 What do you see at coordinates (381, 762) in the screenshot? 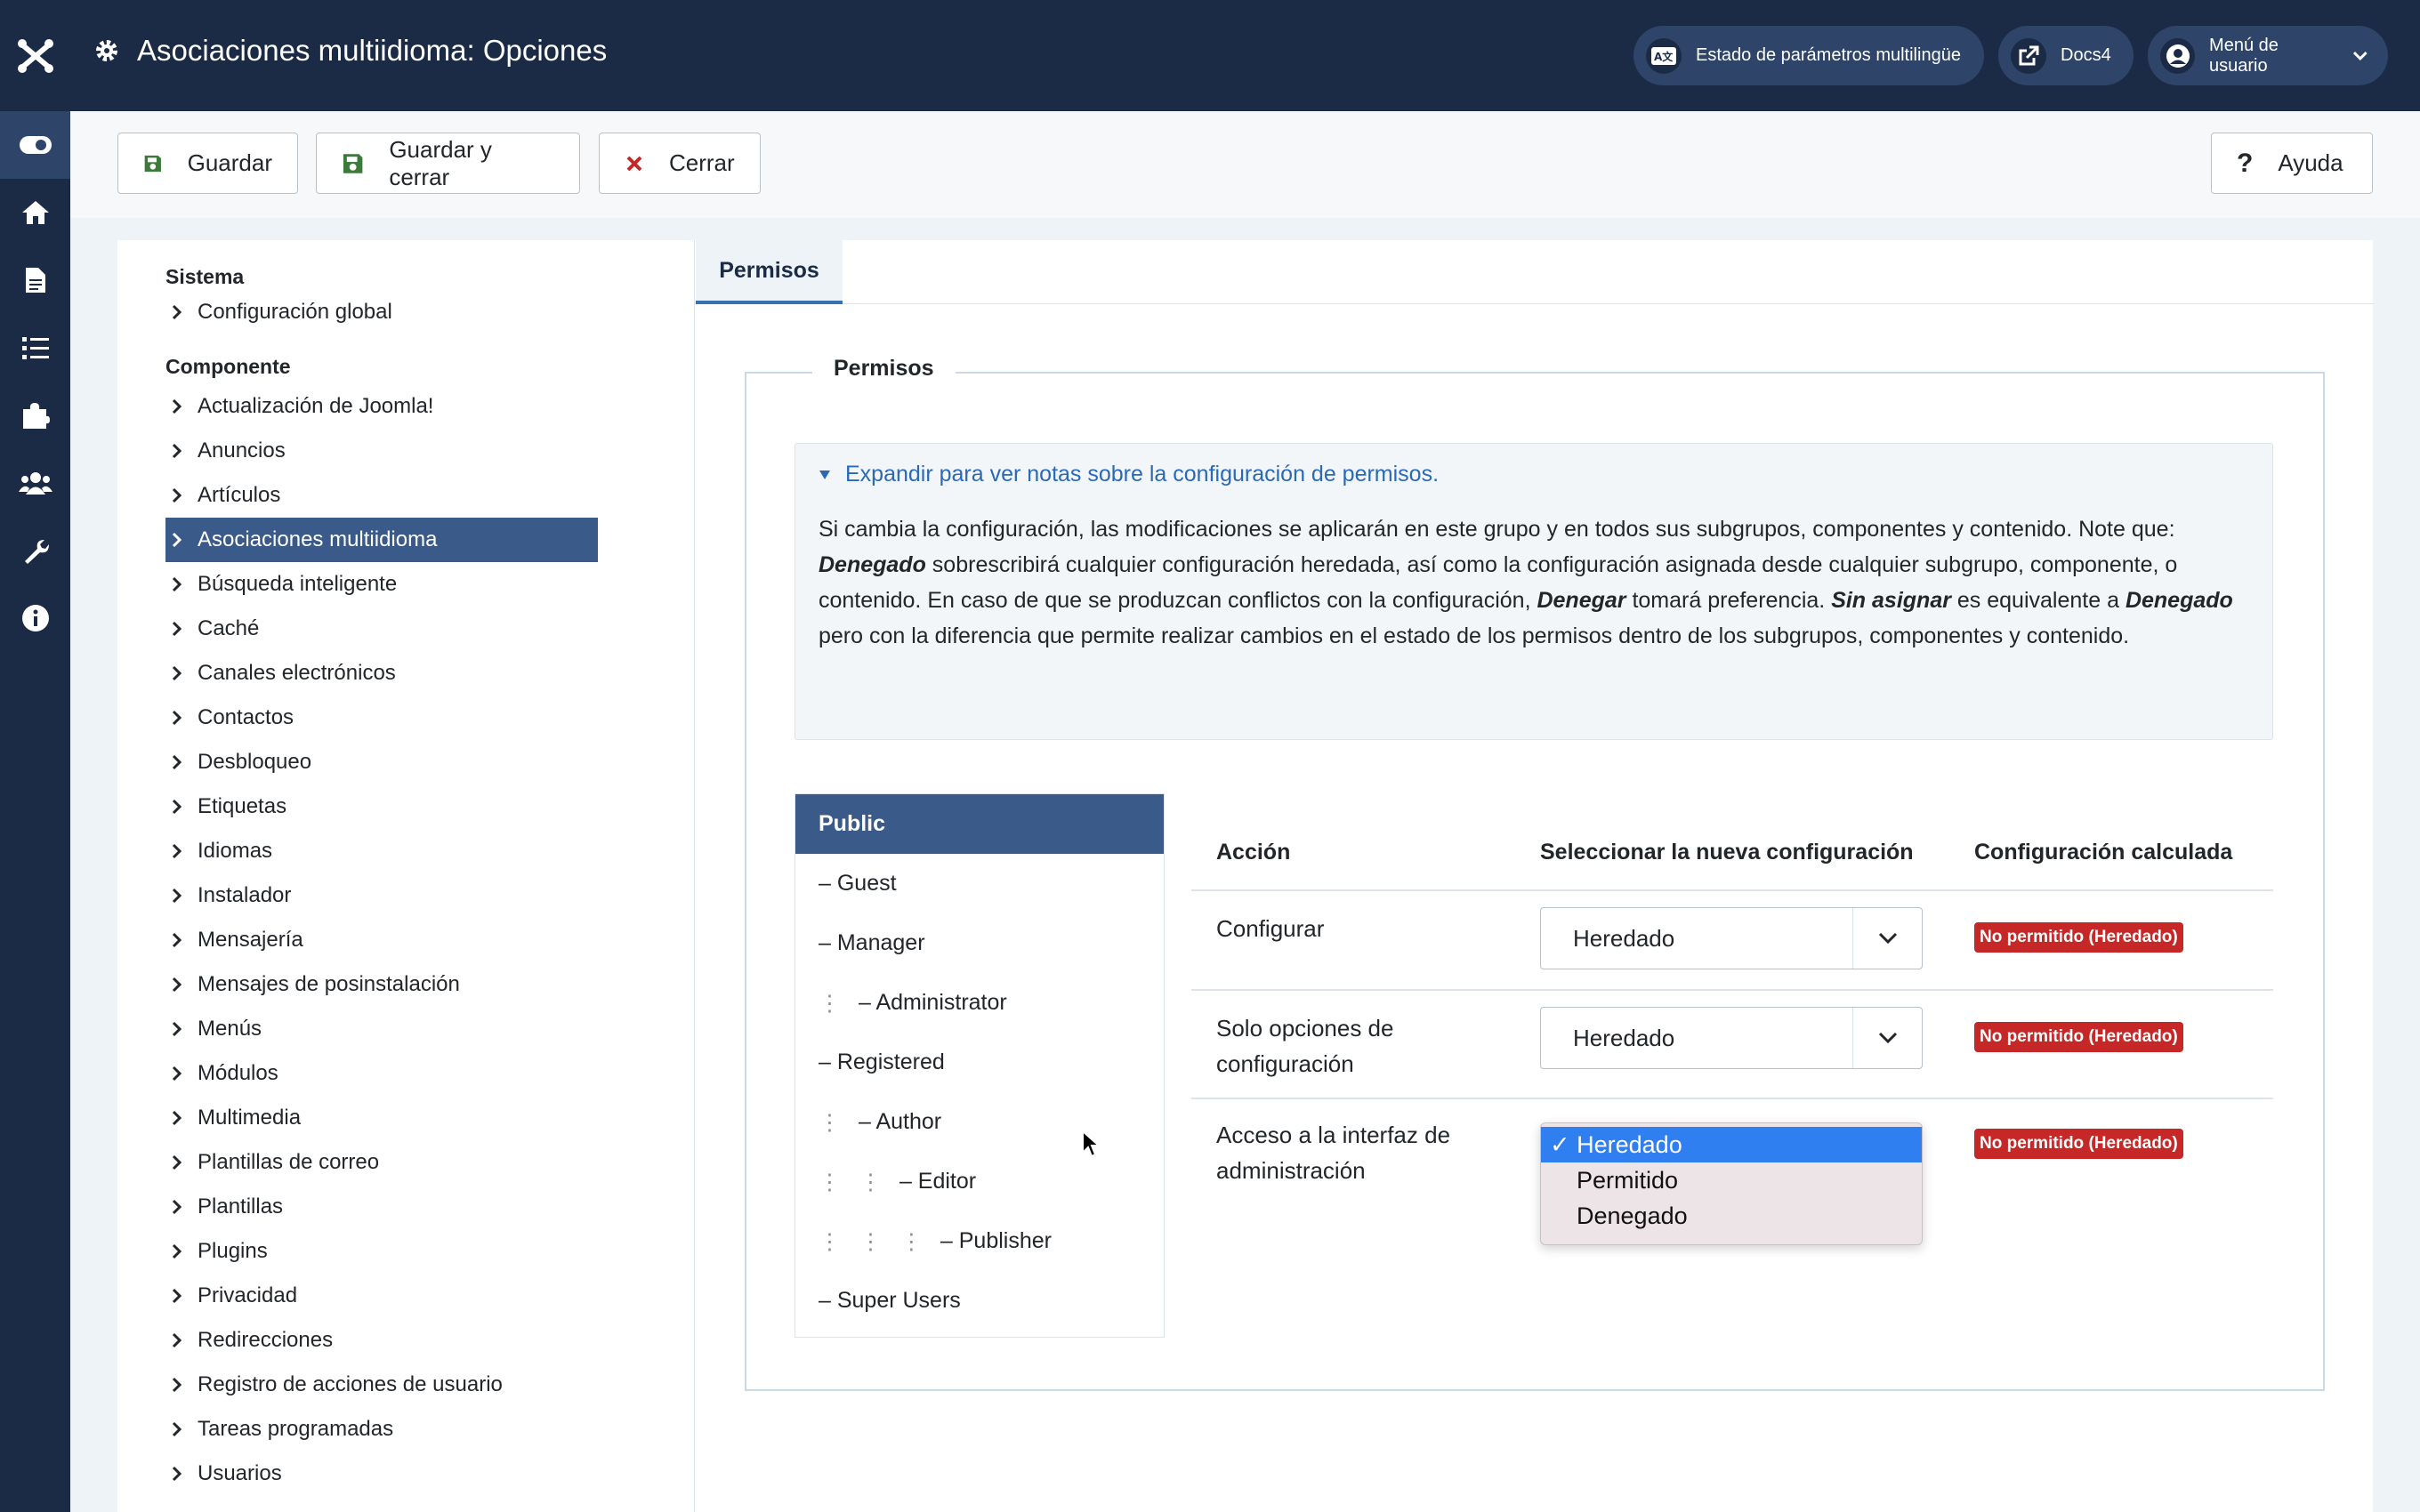
I see `nav-item-component: Desbloqueo` at bounding box center [381, 762].